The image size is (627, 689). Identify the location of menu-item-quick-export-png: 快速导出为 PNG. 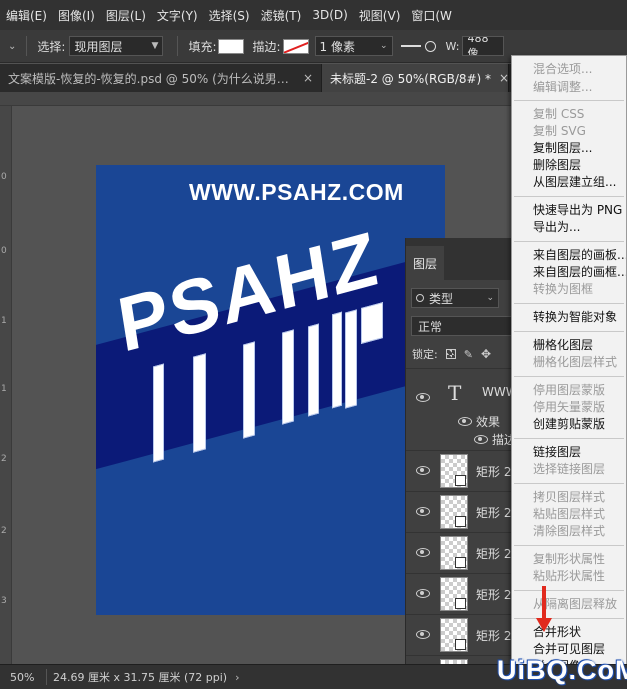
(577, 210).